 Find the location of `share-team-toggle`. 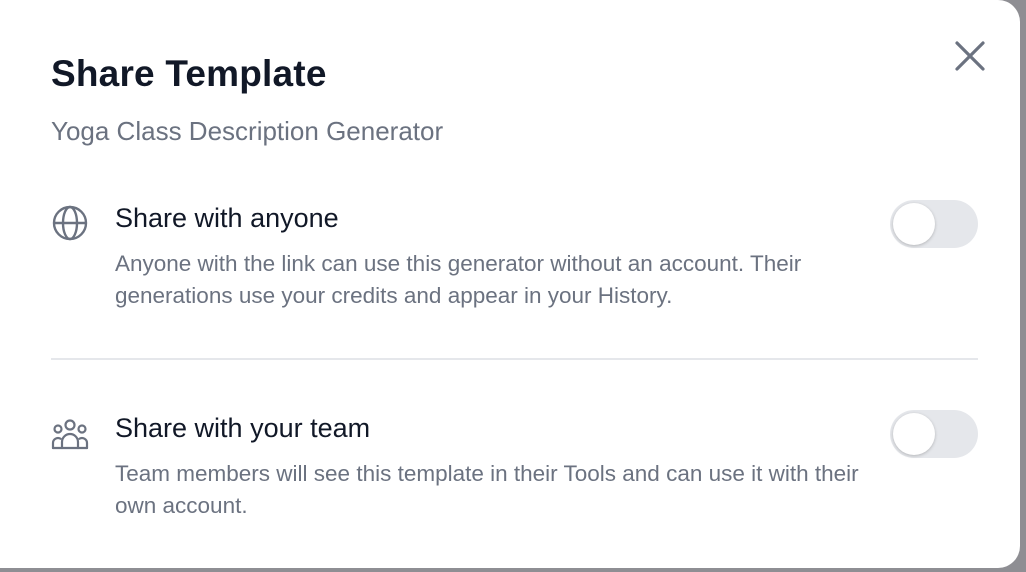

share-team-toggle is located at coordinates (934, 434).